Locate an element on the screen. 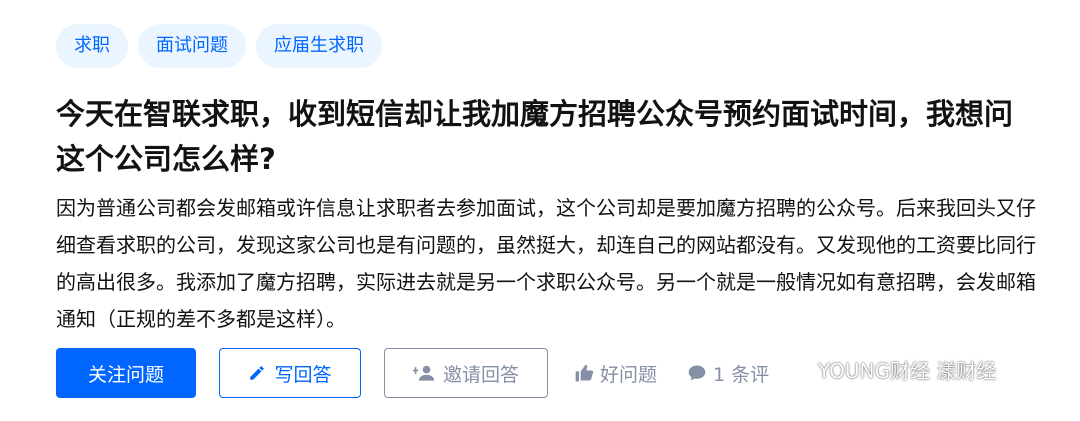  comment-bubble-icon is located at coordinates (697, 373).